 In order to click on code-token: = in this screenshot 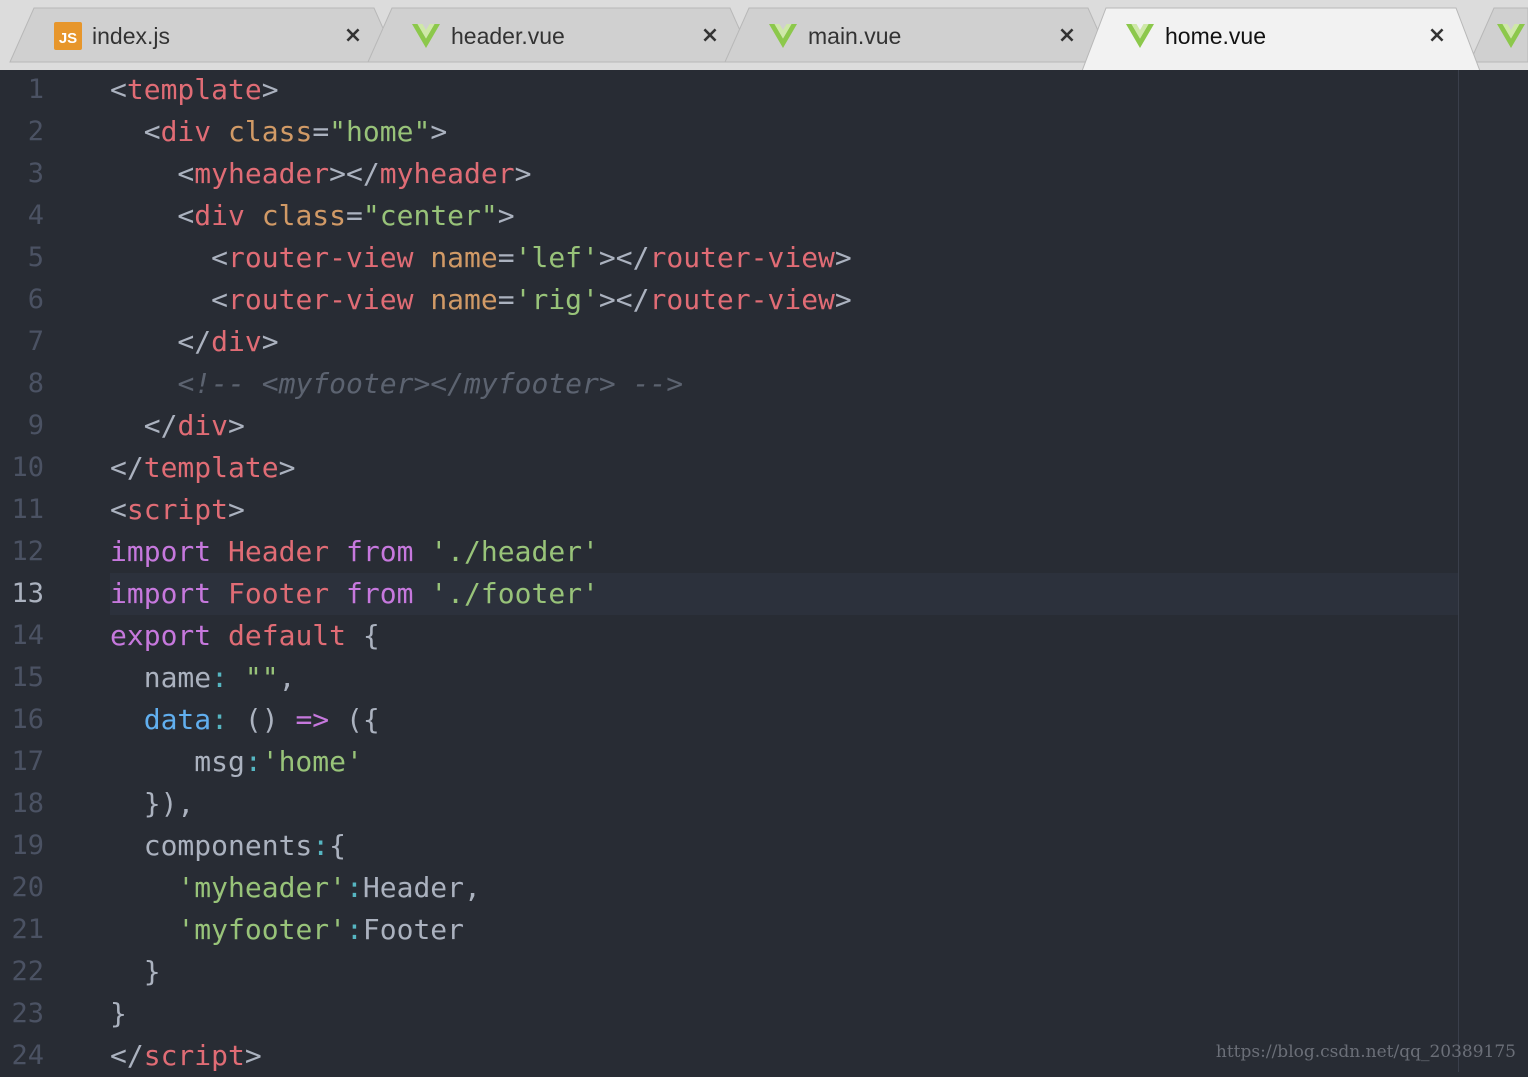, I will do `click(354, 215)`.